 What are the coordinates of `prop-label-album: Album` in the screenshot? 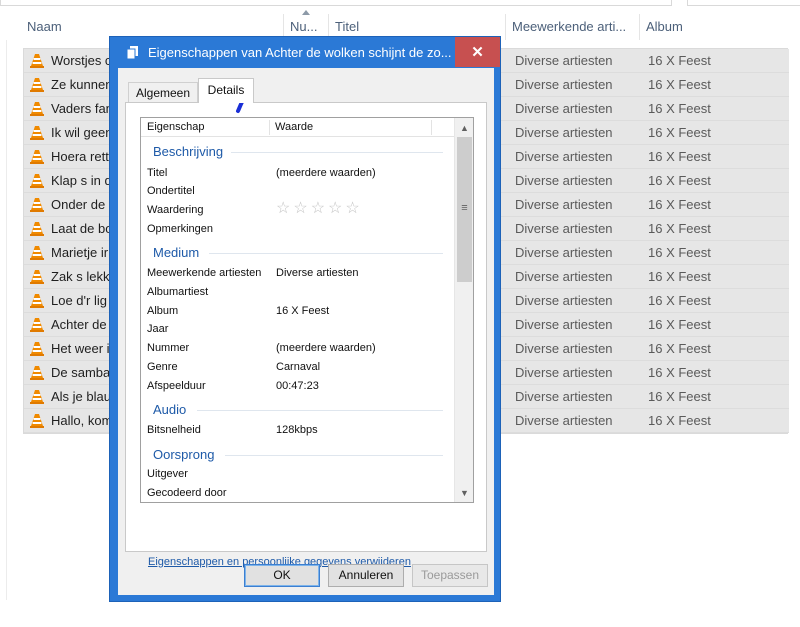 It's located at (162, 311).